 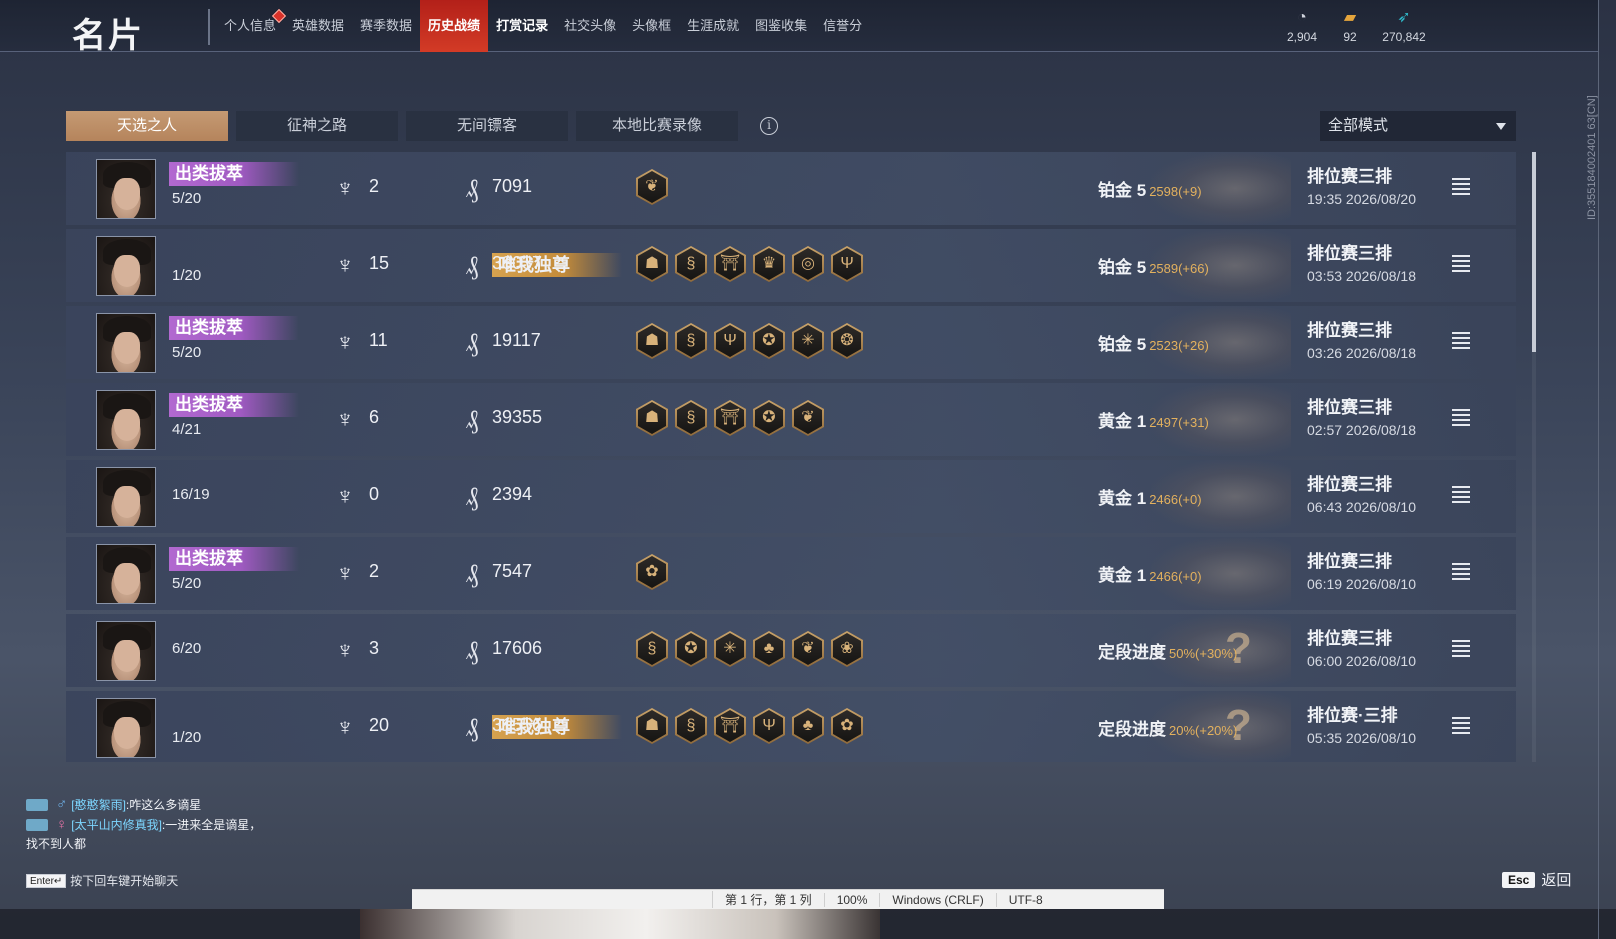 What do you see at coordinates (769, 264) in the screenshot?
I see `crown-medal-icon: ♛` at bounding box center [769, 264].